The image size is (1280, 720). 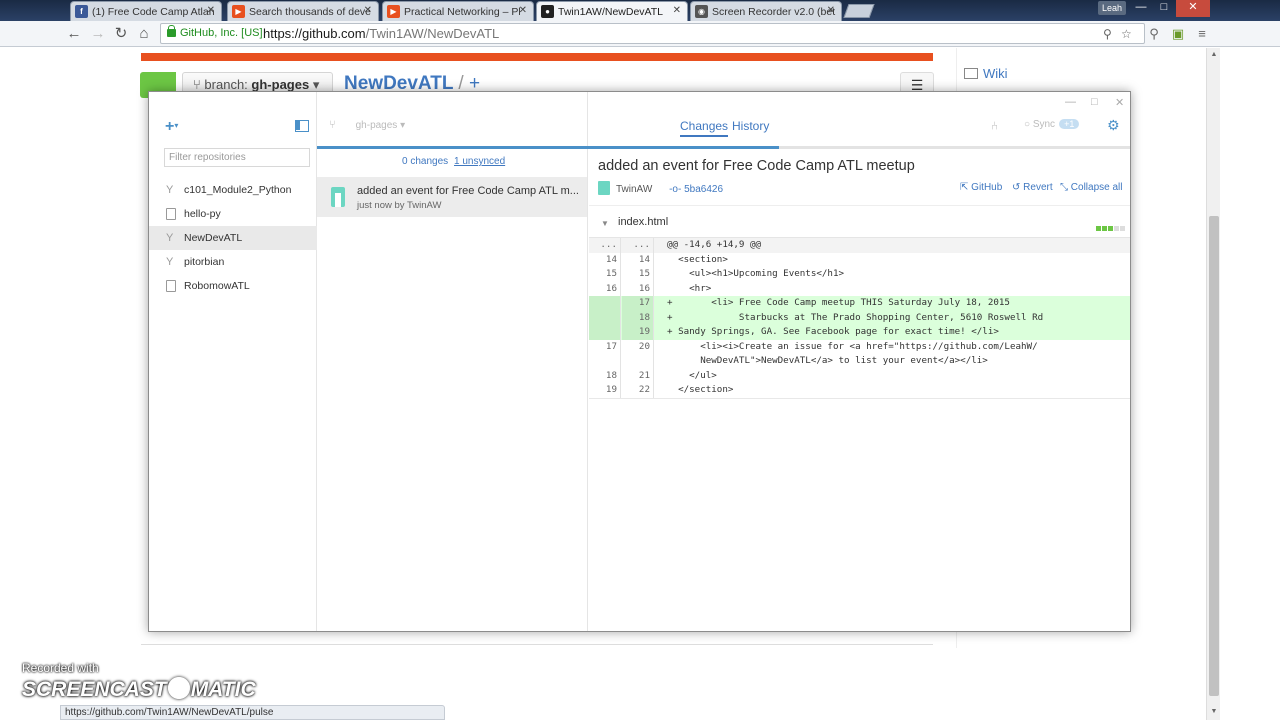 I want to click on browser-tab-4-active: ● Twin1AW/NewDevATL ✕, so click(x=612, y=11).